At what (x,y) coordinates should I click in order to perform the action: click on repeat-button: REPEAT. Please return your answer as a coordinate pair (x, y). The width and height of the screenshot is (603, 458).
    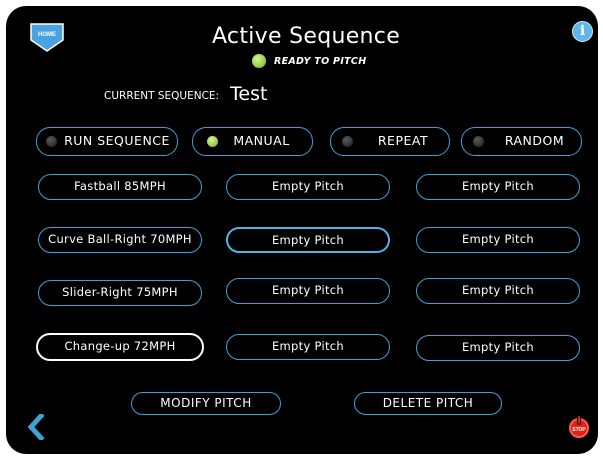
    Looking at the image, I should click on (390, 141).